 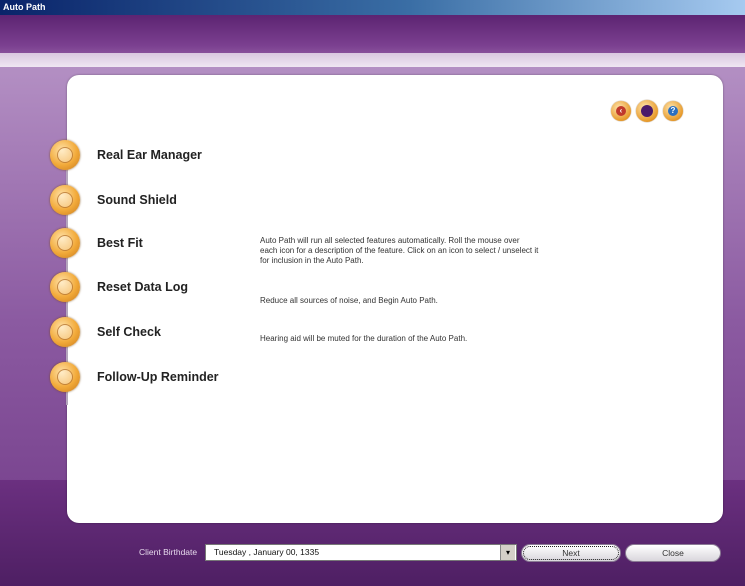 I want to click on feature-label: Real Ear Manager, so click(x=149, y=155).